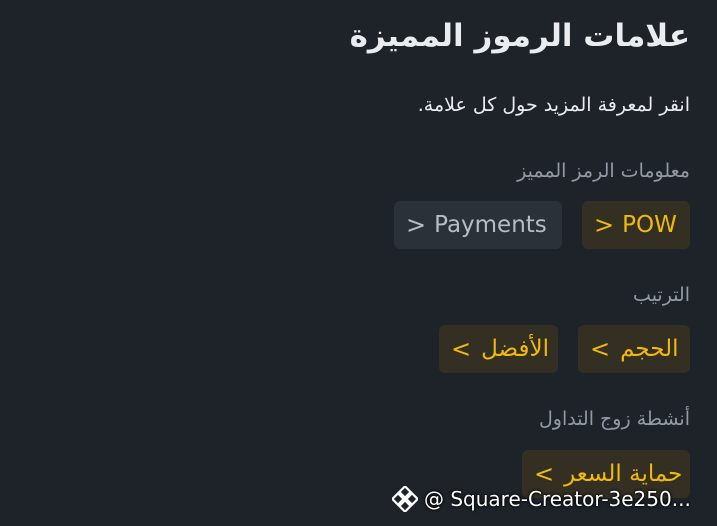  Describe the element at coordinates (515, 349) in the screenshot. I see `tag-label: الأفضل` at that location.